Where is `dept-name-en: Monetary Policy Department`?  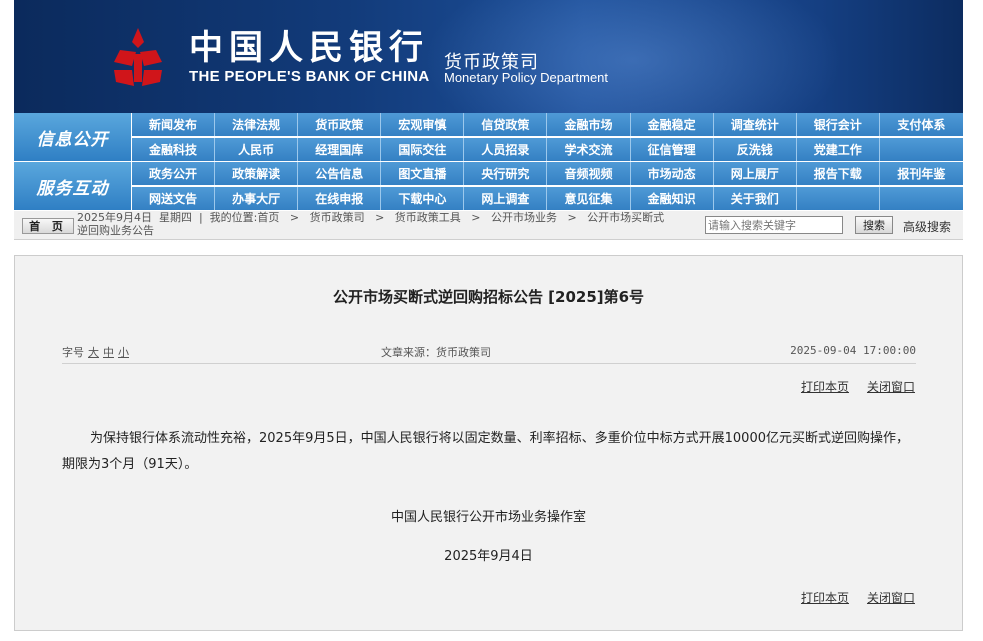
dept-name-en: Monetary Policy Department is located at coordinates (526, 77).